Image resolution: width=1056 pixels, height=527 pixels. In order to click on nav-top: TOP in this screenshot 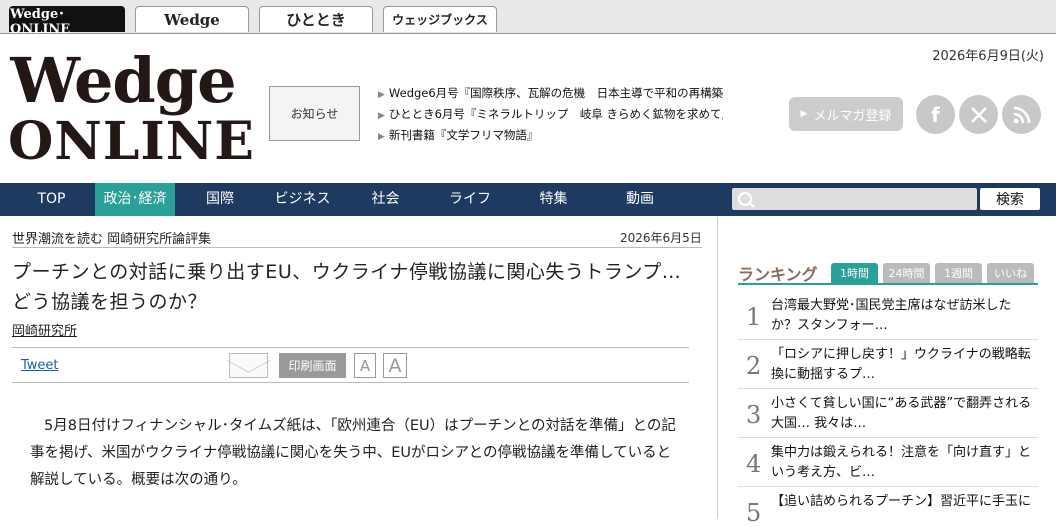, I will do `click(51, 199)`.